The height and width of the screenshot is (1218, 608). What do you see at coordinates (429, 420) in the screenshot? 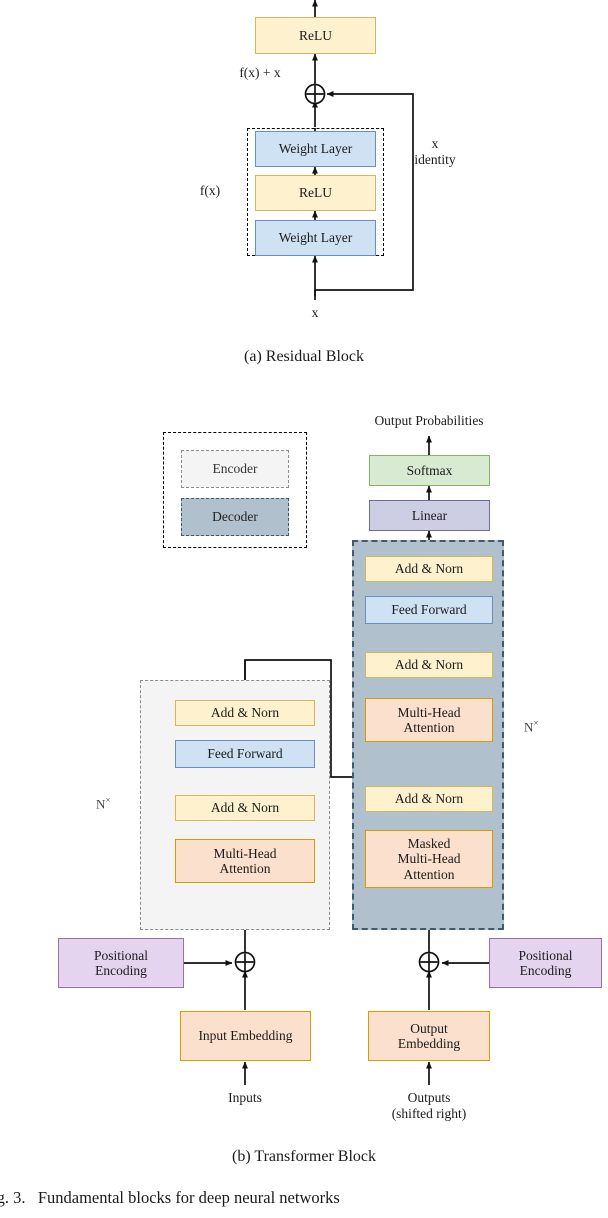
I see `output-probabilities-label: Output Probabilities` at bounding box center [429, 420].